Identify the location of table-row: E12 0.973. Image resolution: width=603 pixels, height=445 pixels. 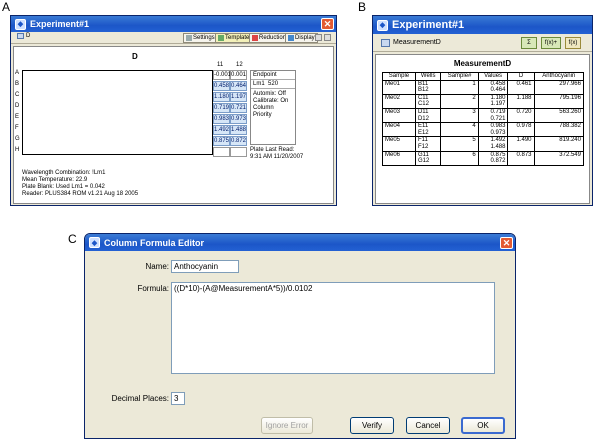
(483, 133).